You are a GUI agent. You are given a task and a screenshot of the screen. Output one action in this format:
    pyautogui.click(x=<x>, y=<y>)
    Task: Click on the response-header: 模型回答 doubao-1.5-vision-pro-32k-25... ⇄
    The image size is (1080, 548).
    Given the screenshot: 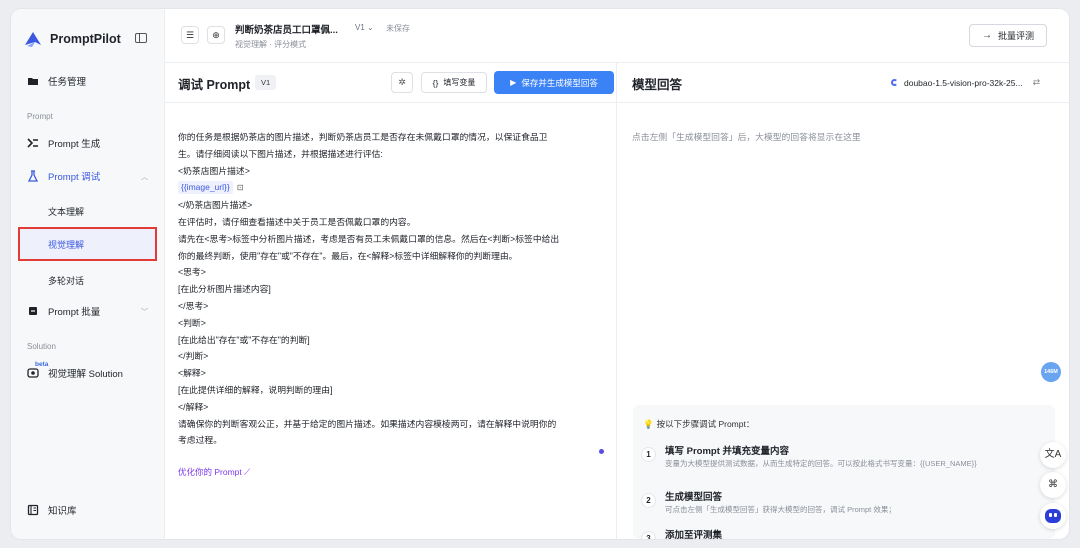 What is the action you would take?
    pyautogui.click(x=843, y=83)
    